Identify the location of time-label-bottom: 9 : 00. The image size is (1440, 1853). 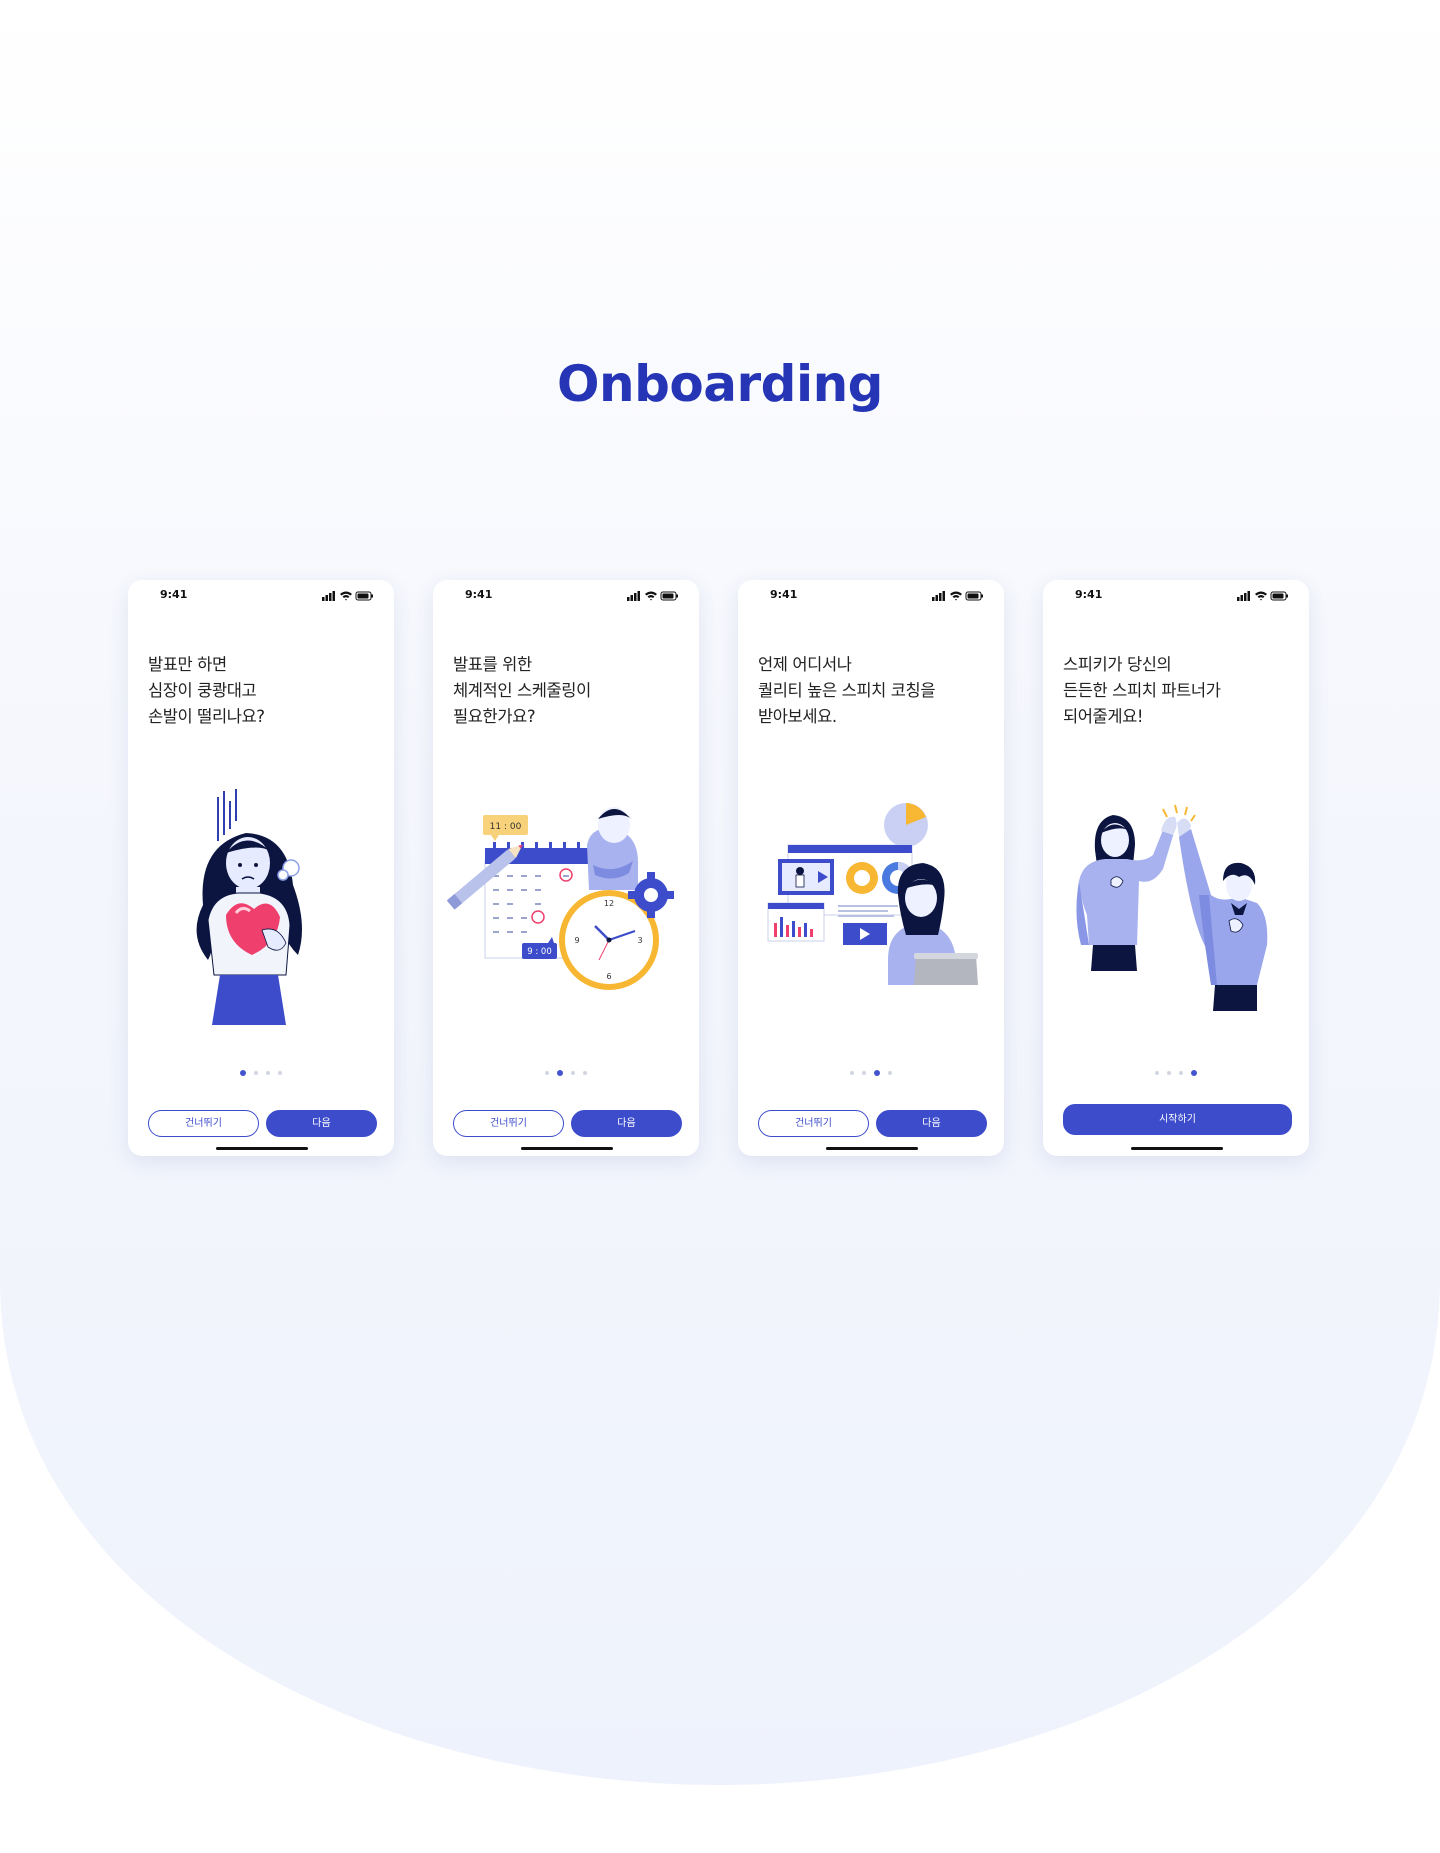
(539, 952).